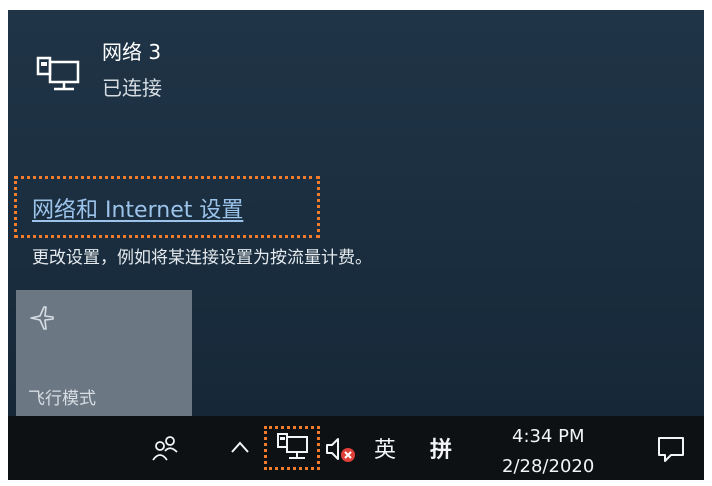 The height and width of the screenshot is (486, 712). Describe the element at coordinates (165, 449) in the screenshot. I see `people-icon` at that location.